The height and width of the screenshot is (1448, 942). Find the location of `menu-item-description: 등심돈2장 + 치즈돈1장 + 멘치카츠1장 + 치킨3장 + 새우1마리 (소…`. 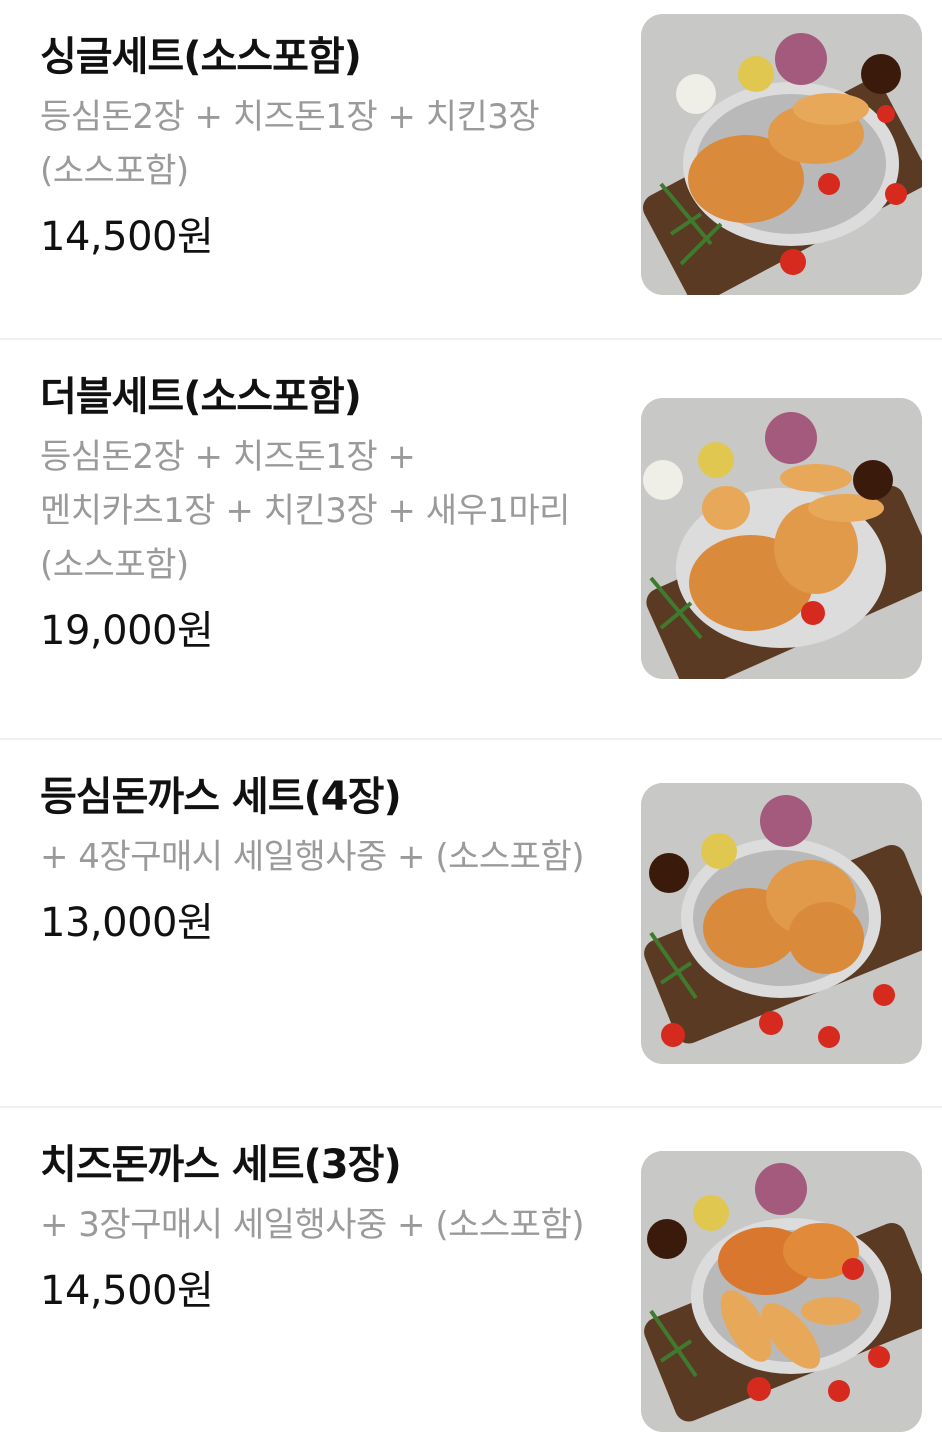

menu-item-description: 등심돈2장 + 치즈돈1장 + 멘치카츠1장 + 치킨3장 + 새우1마리 (소… is located at coordinates (305, 511).